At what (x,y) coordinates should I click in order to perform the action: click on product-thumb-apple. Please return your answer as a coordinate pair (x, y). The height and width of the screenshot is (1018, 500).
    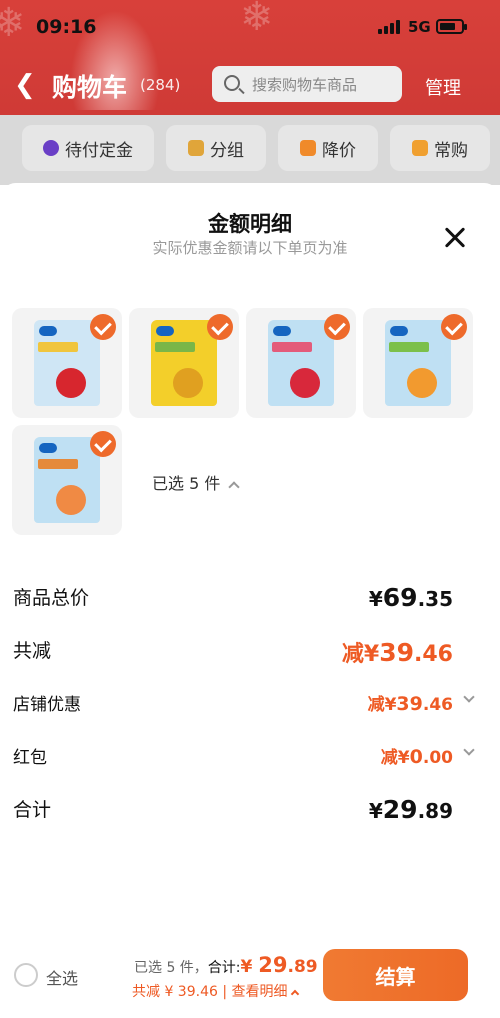
    Looking at the image, I should click on (67, 363).